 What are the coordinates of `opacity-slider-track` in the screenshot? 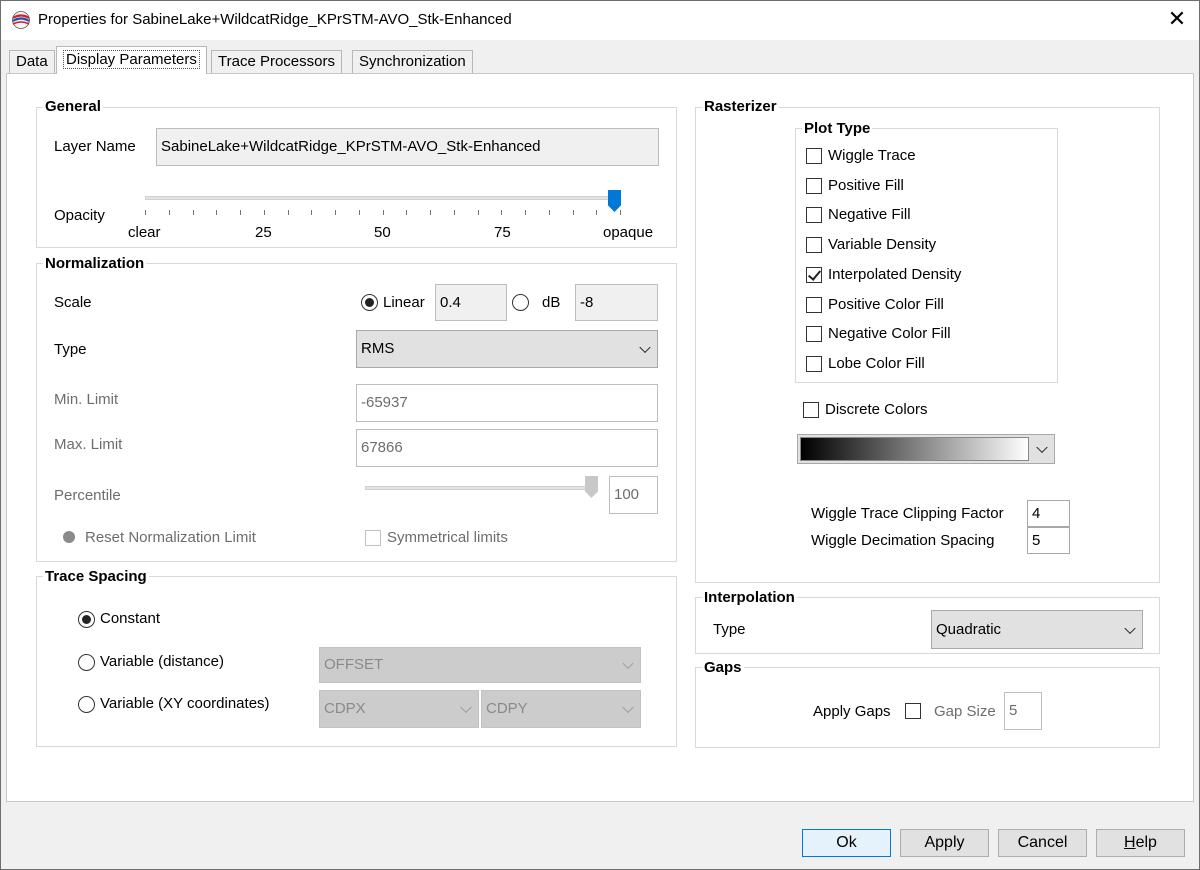 It's located at (383, 198).